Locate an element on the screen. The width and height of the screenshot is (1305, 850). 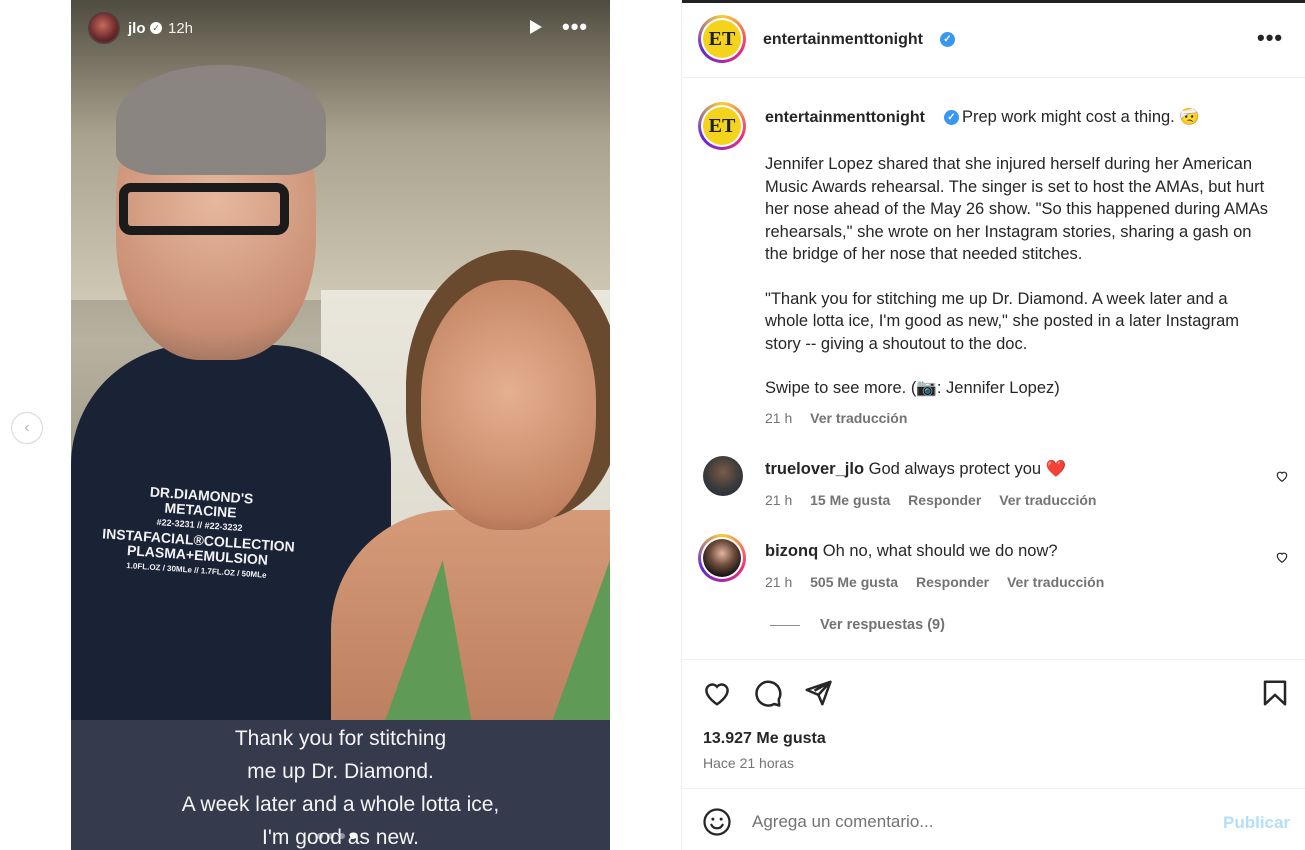
comment-text: bizonq Oh no, what should we do now? is located at coordinates (911, 551).